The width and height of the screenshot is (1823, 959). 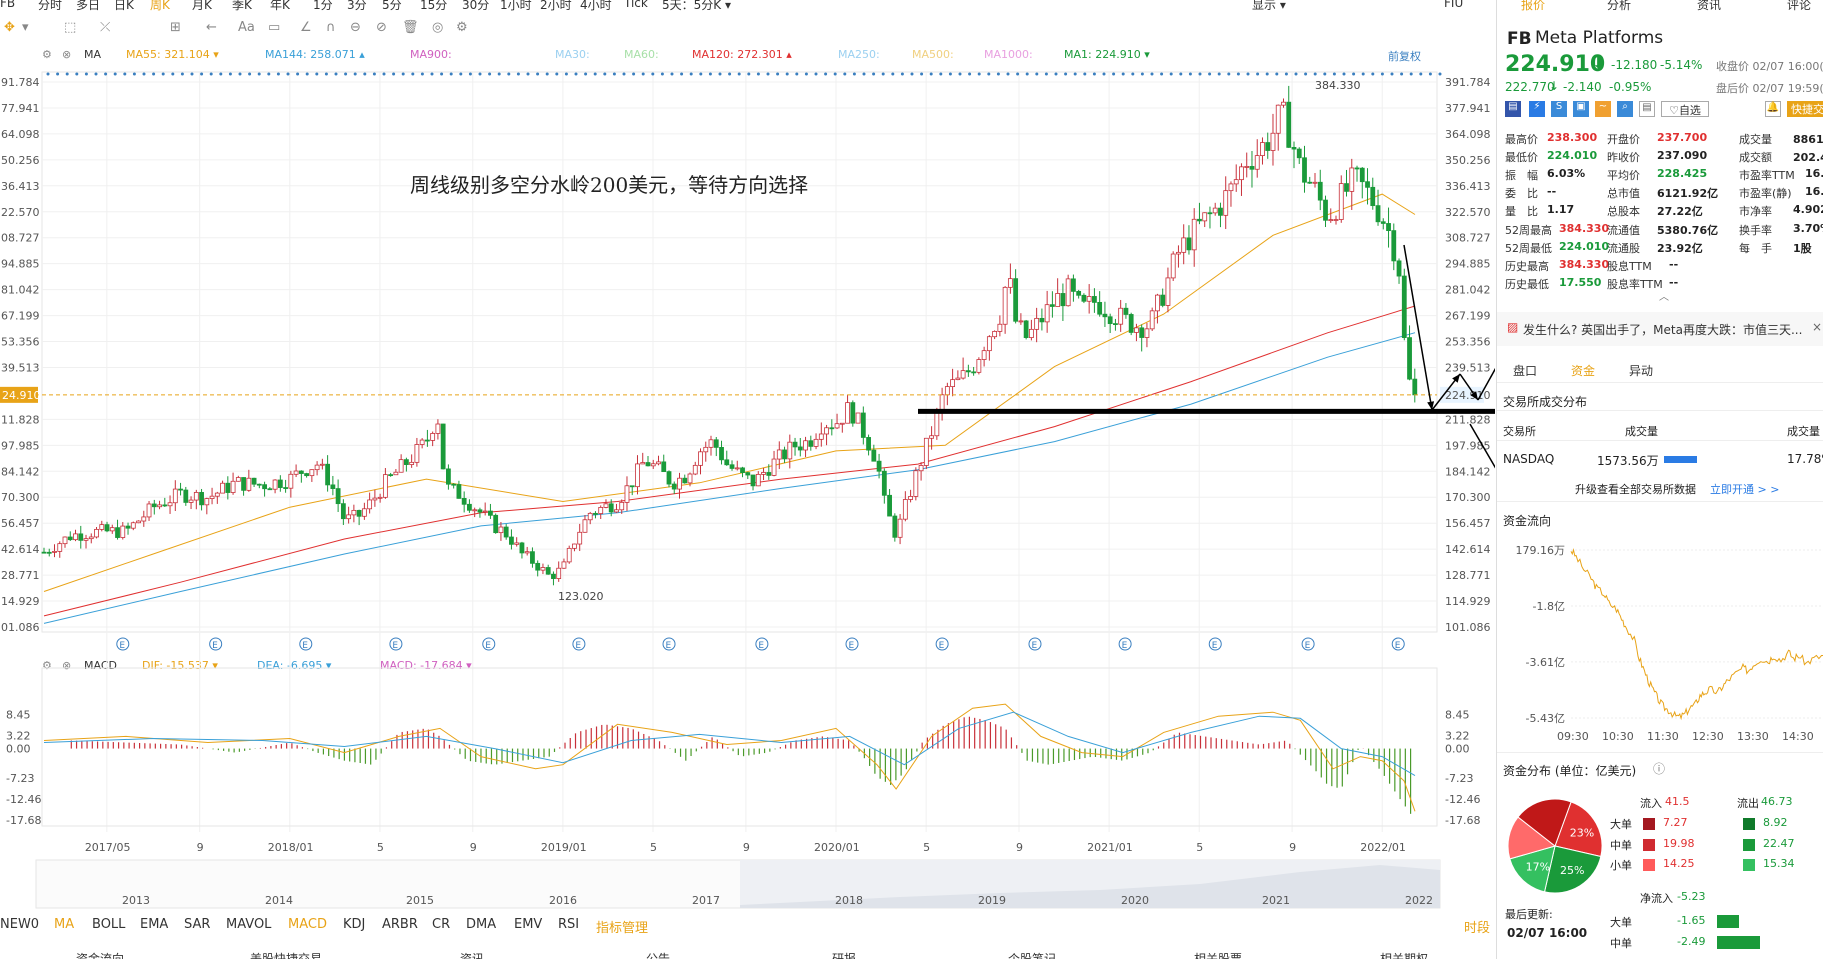 What do you see at coordinates (1404, 954) in the screenshot?
I see `bottom-tab: 相关期权` at bounding box center [1404, 954].